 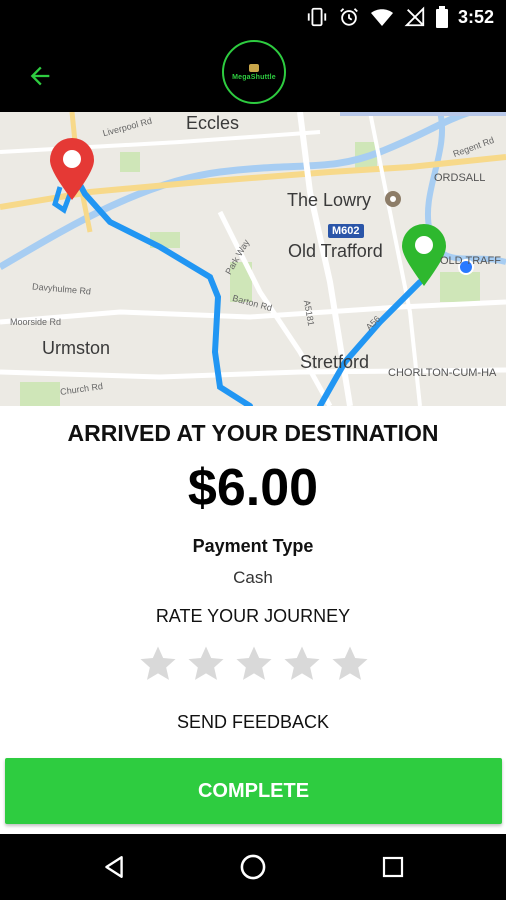 What do you see at coordinates (381, 17) in the screenshot?
I see `wifi-icon` at bounding box center [381, 17].